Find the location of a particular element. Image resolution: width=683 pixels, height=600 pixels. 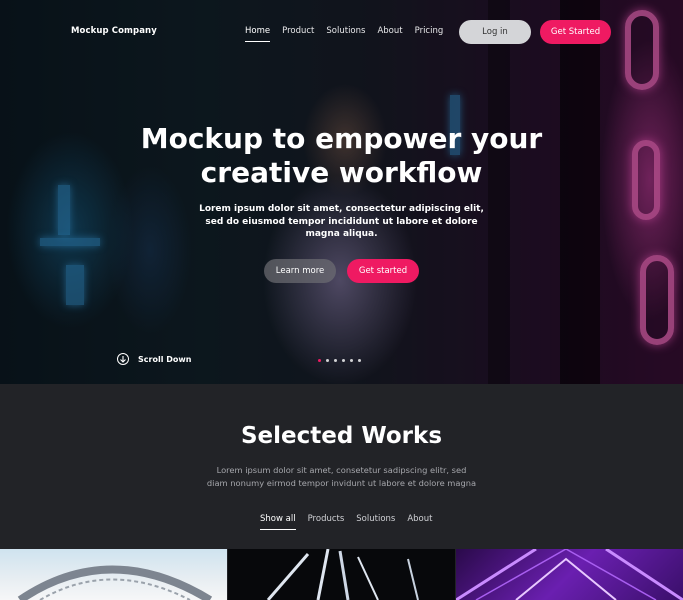

filter-products: Products is located at coordinates (326, 522).